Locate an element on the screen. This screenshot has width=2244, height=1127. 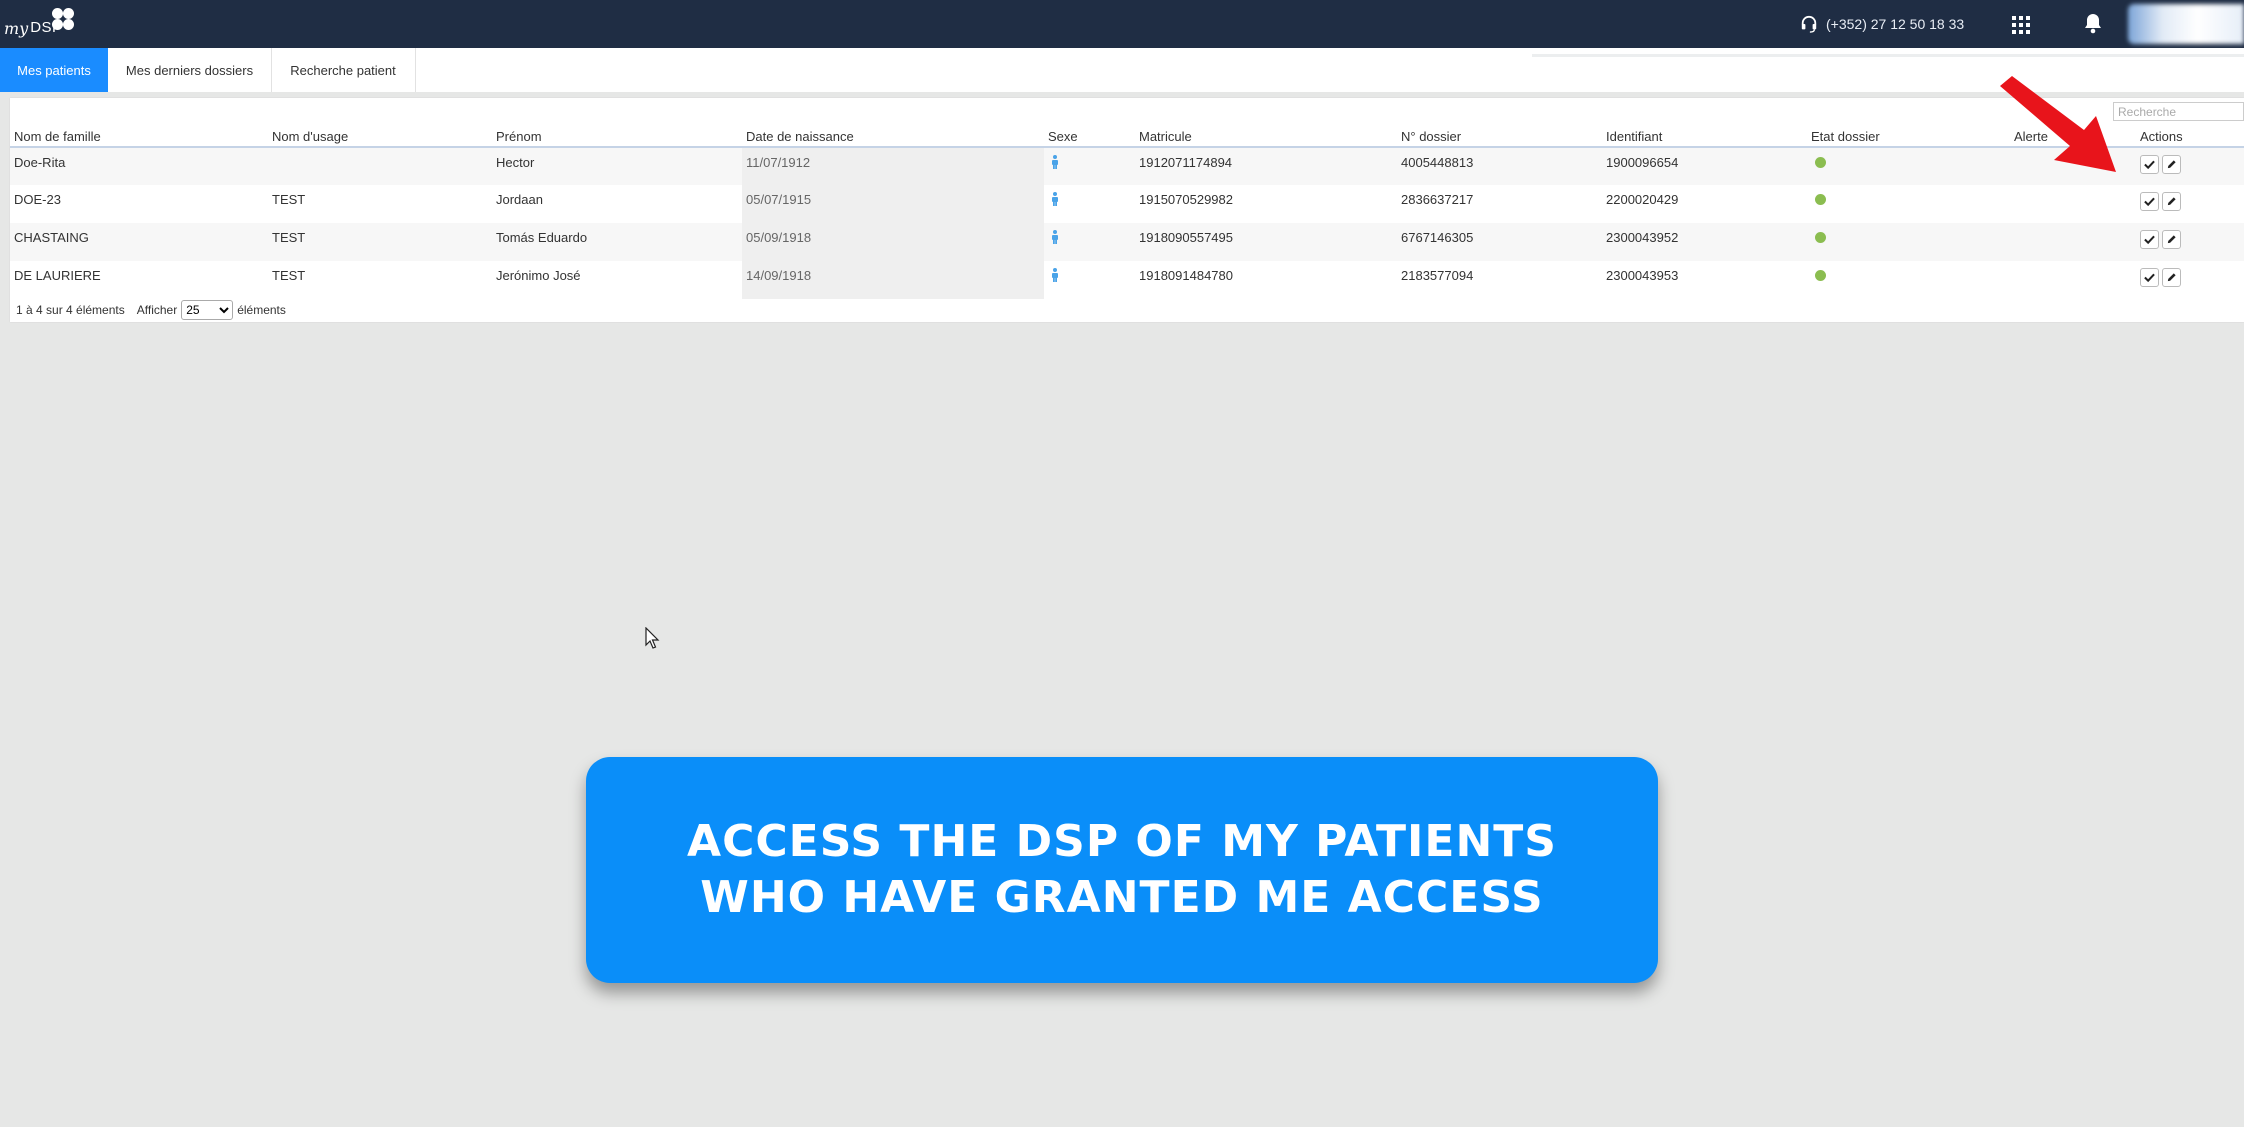
clover-icon is located at coordinates (64, 20).